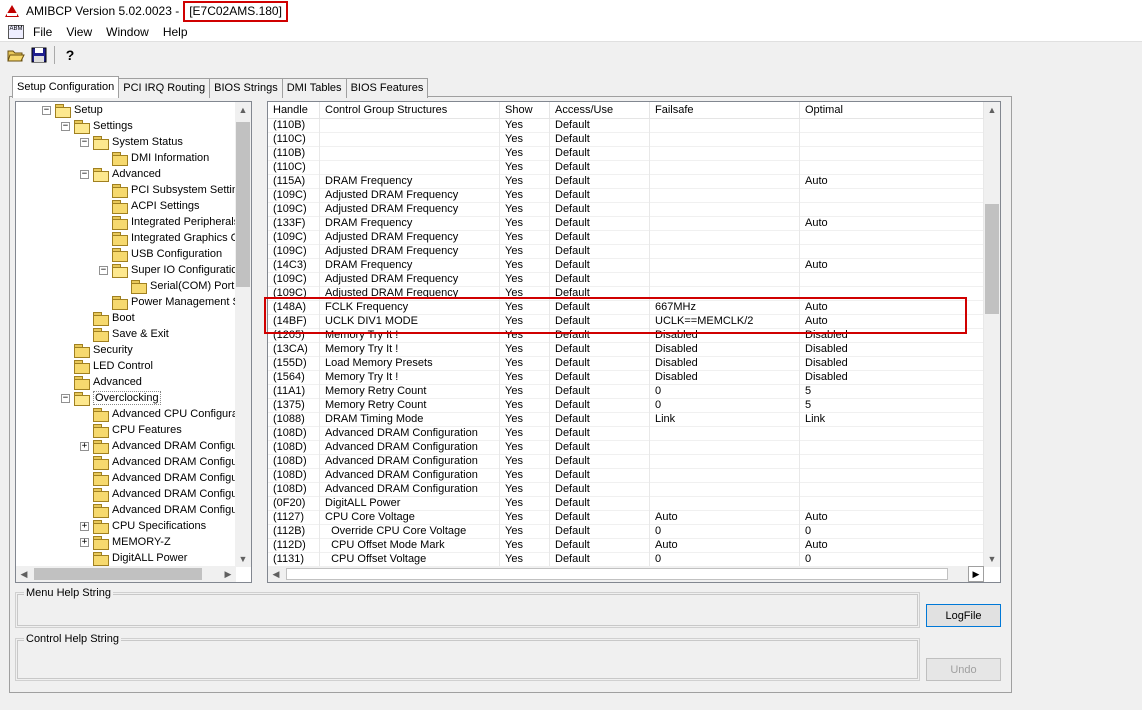 The image size is (1142, 710). Describe the element at coordinates (626, 182) in the screenshot. I see `table-row: (115A) DRAM Frequency Yes Default Auto` at that location.